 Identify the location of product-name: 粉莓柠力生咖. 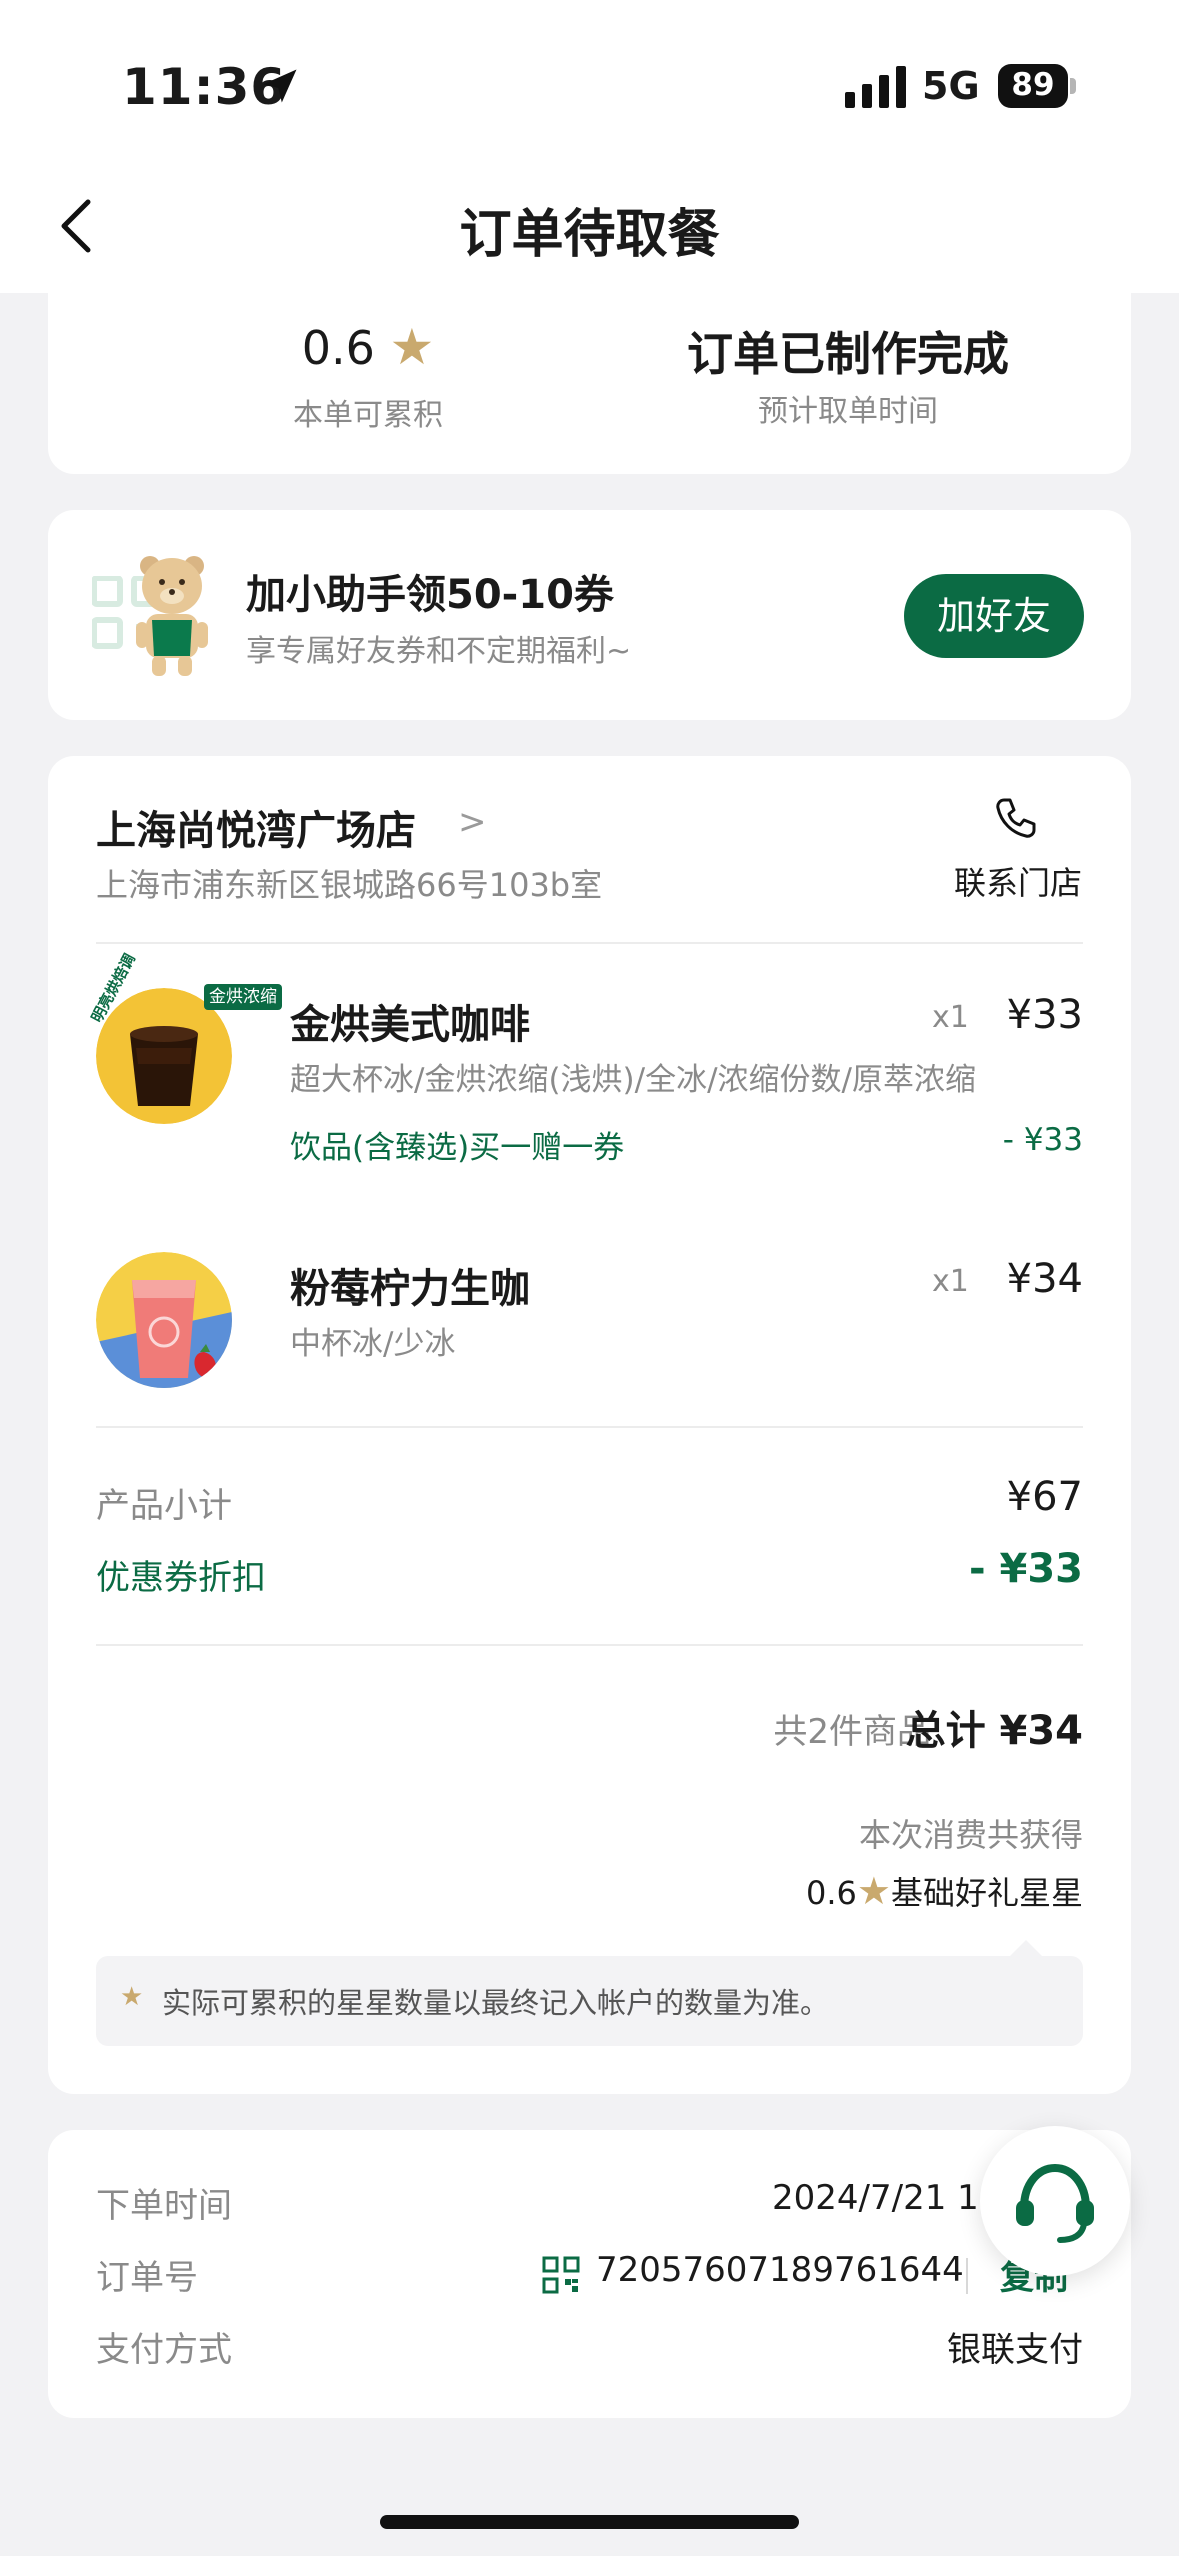
(410, 1289).